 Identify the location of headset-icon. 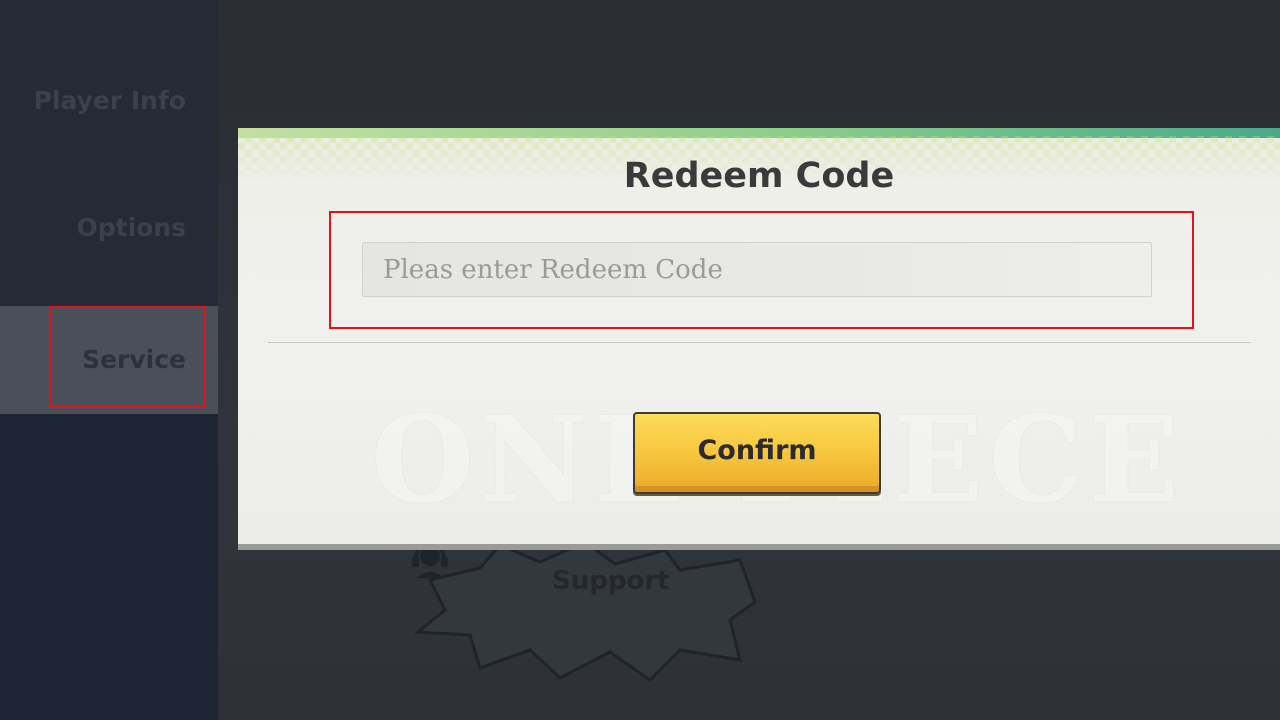
(430, 559).